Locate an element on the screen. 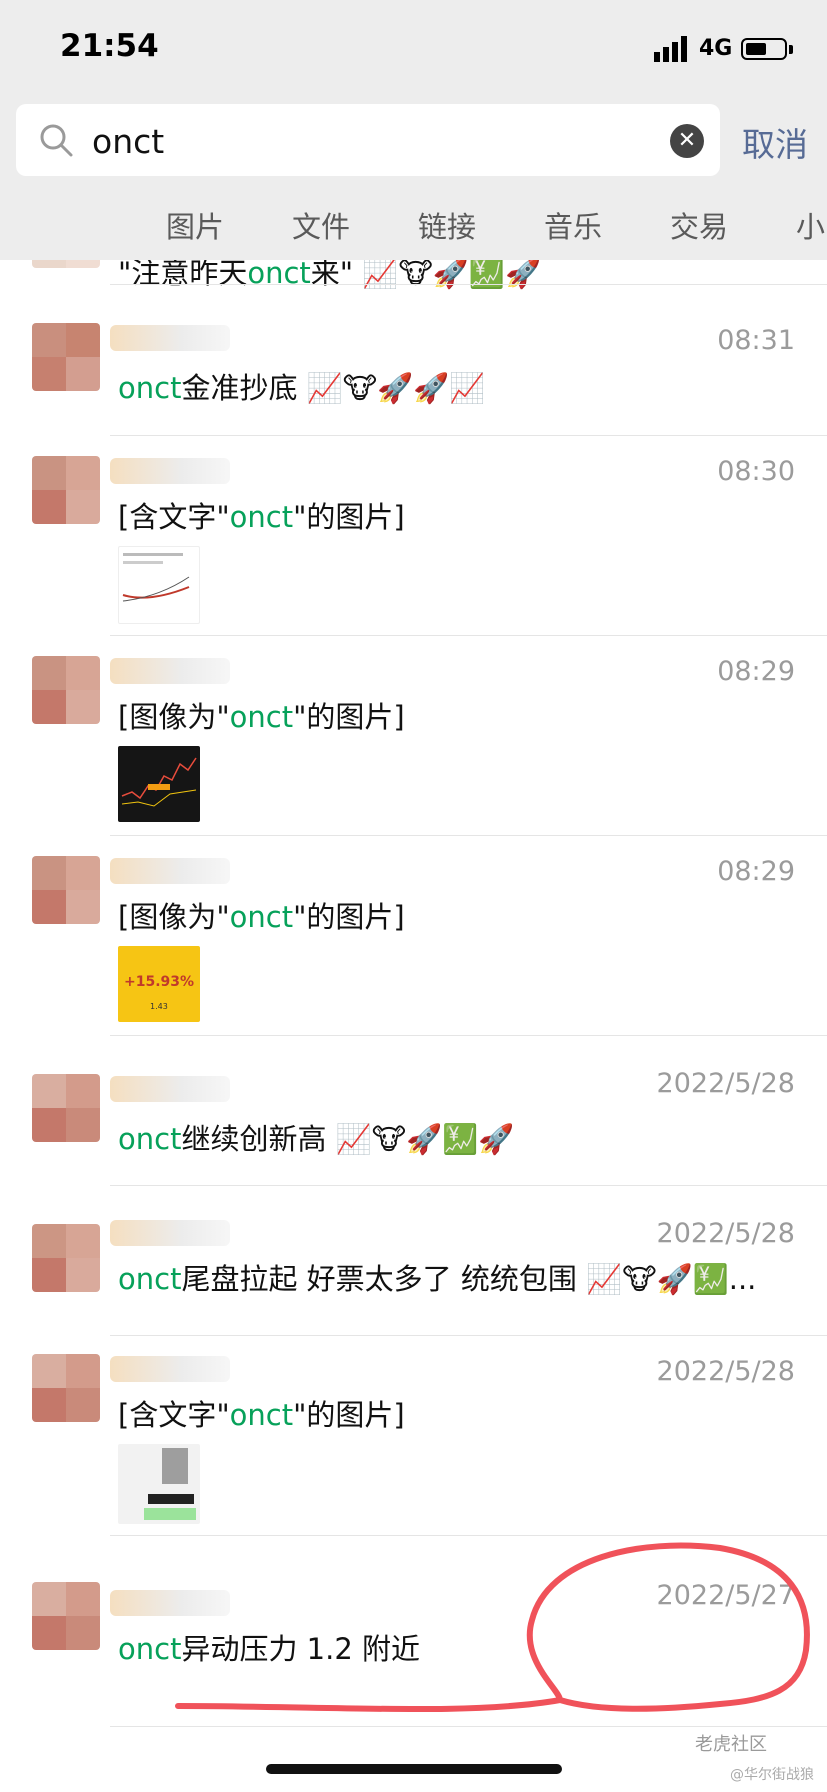 The width and height of the screenshot is (827, 1792). thumbnail-small-text: 1.43 is located at coordinates (159, 1006).